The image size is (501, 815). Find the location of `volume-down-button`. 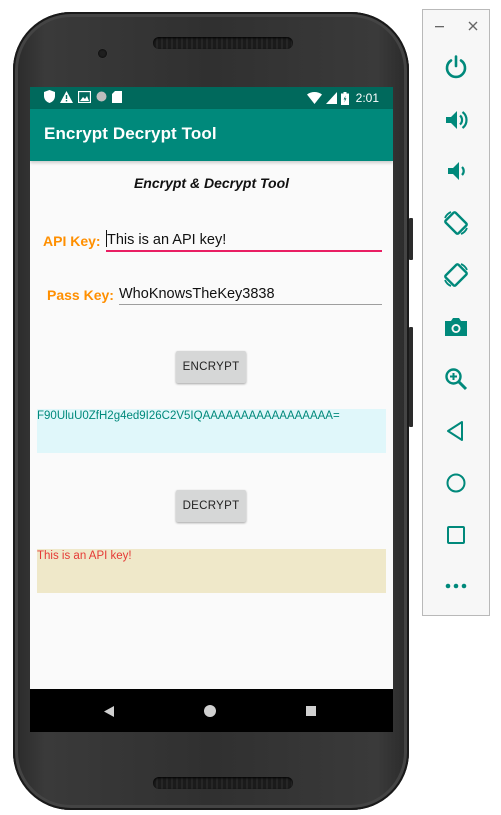

volume-down-button is located at coordinates (456, 171).